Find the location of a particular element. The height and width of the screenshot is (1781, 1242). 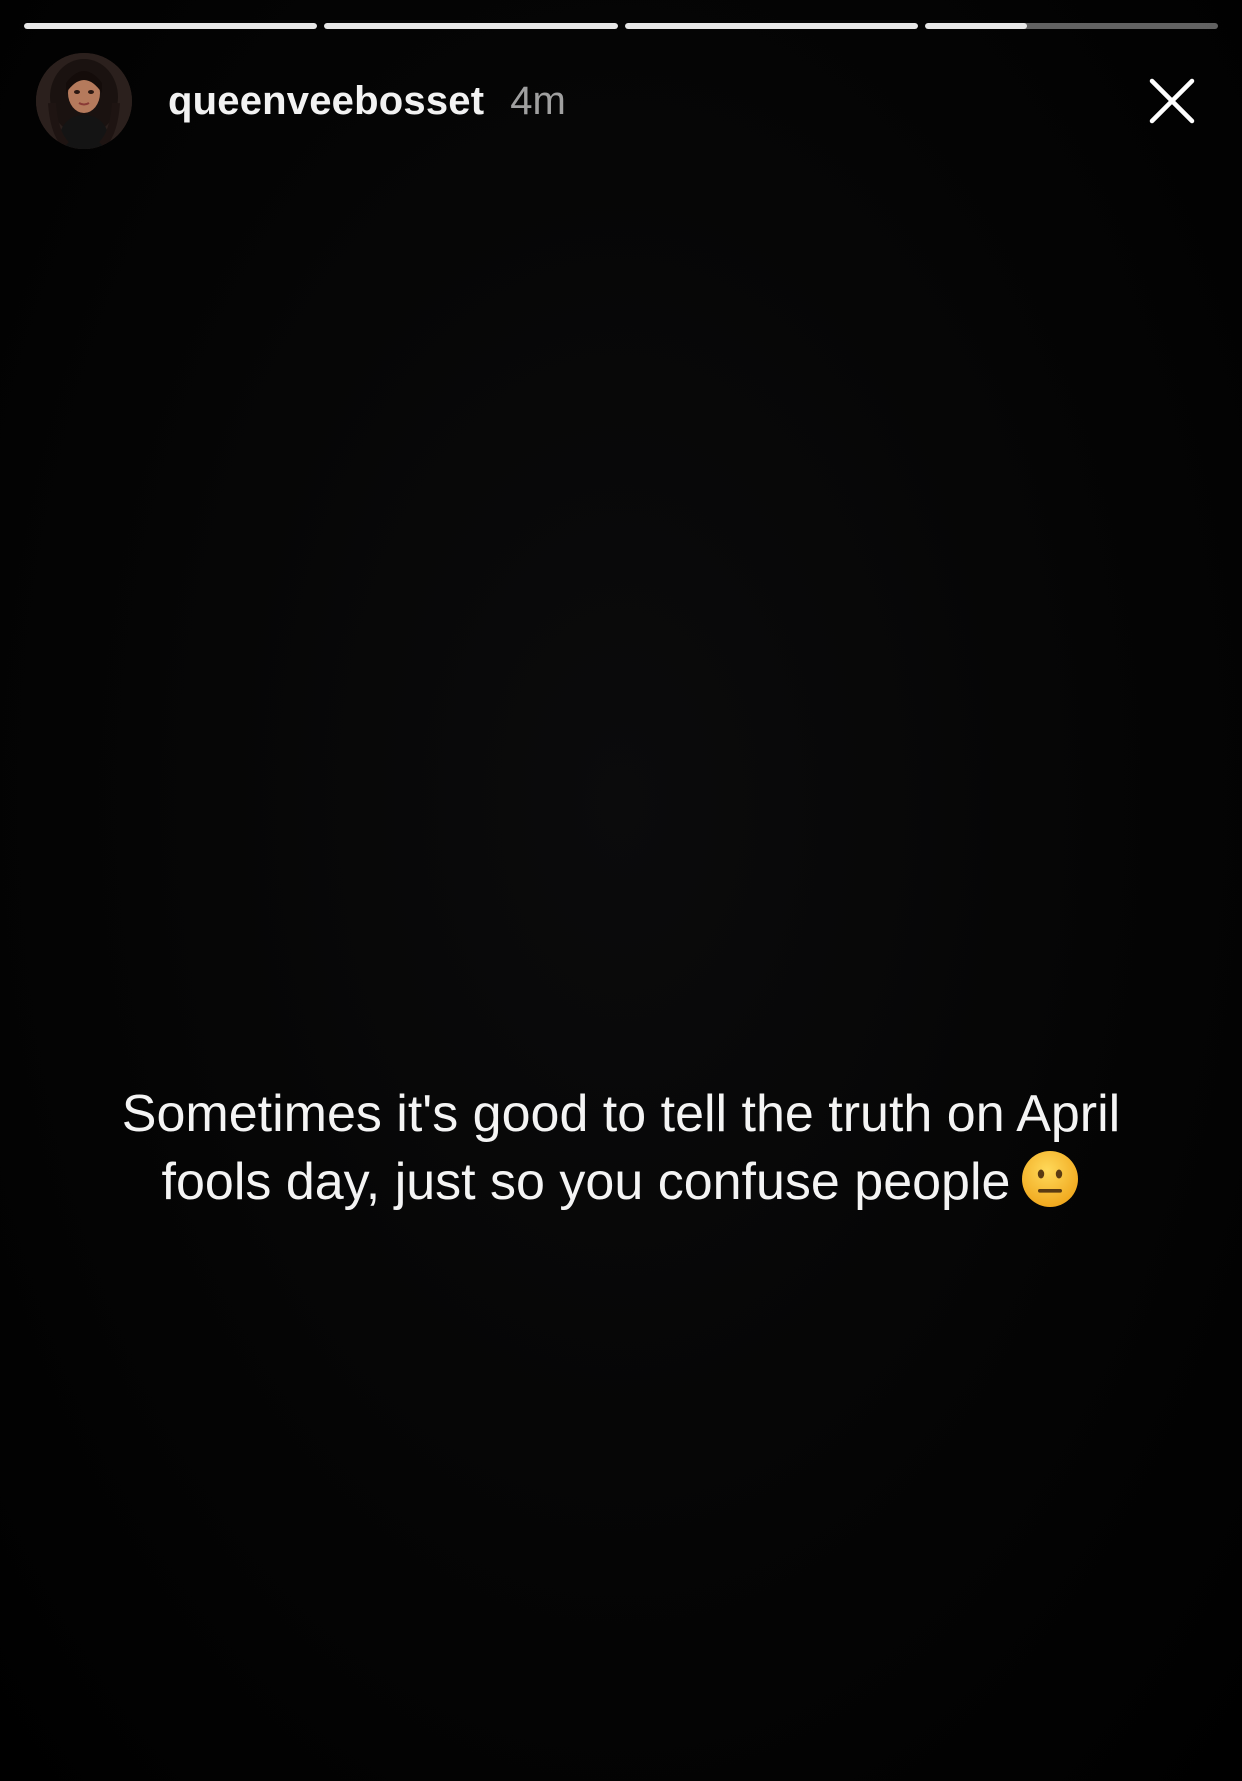

avatar-image is located at coordinates (84, 101).